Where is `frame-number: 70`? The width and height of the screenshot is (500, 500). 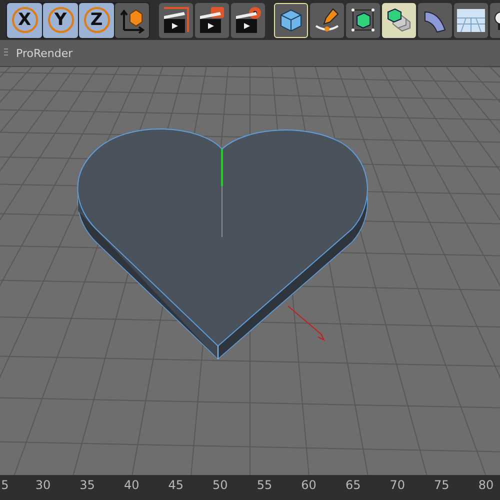 frame-number: 70 is located at coordinates (398, 485).